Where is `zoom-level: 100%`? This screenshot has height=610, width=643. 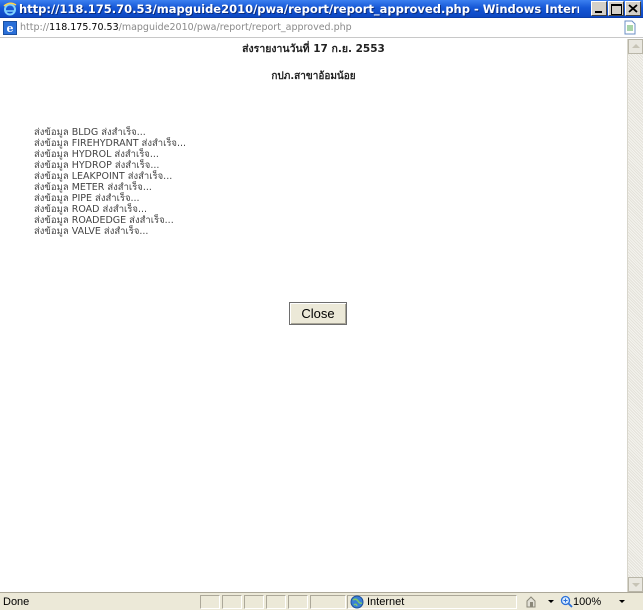 zoom-level: 100% is located at coordinates (587, 602).